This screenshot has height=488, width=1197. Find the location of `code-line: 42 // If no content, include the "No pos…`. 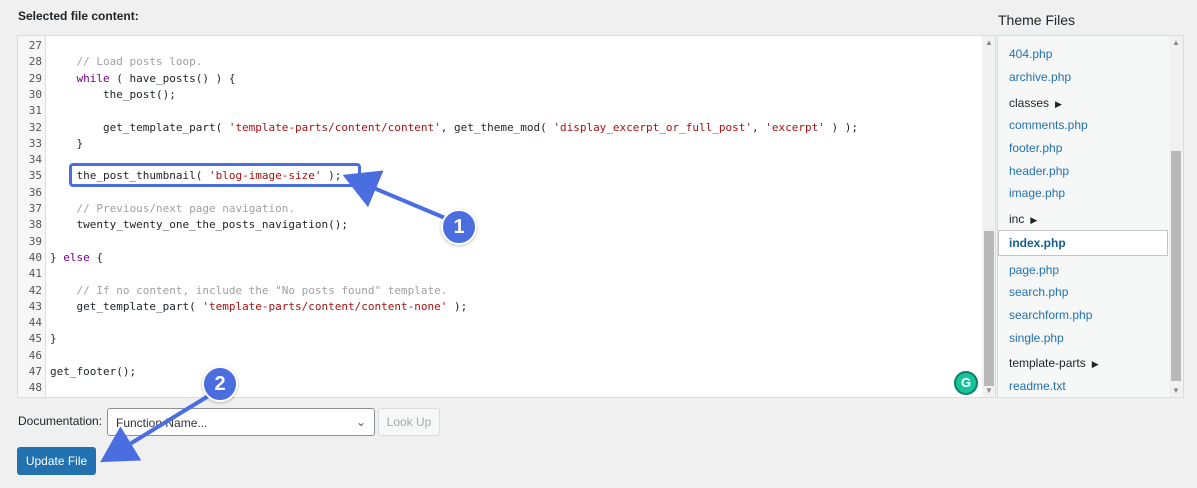

code-line: 42 // If no content, include the "No pos… is located at coordinates (498, 291).